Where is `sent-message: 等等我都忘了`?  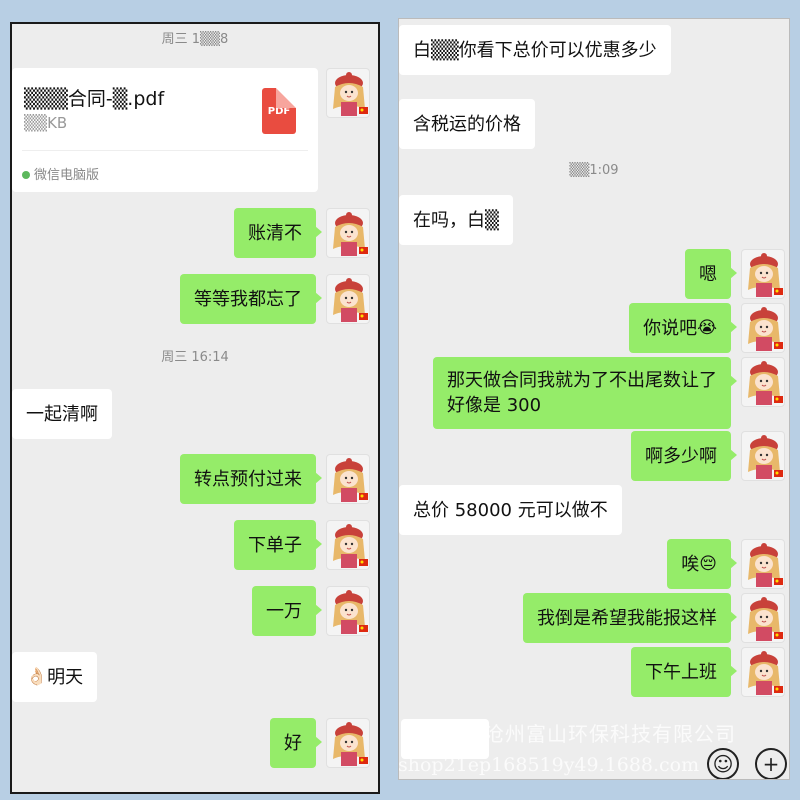
sent-message: 等等我都忘了 is located at coordinates (251, 299).